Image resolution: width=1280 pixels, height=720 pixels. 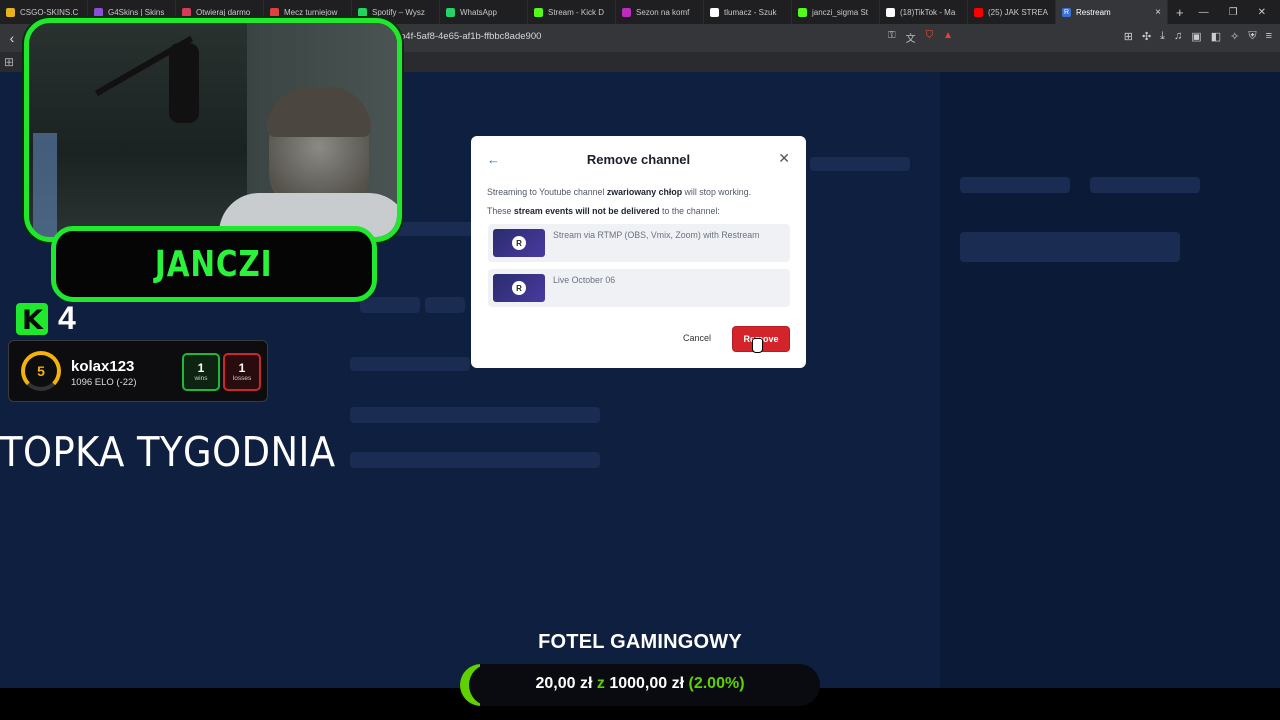 I want to click on goal-target: 1000,00 zł, so click(x=647, y=683).